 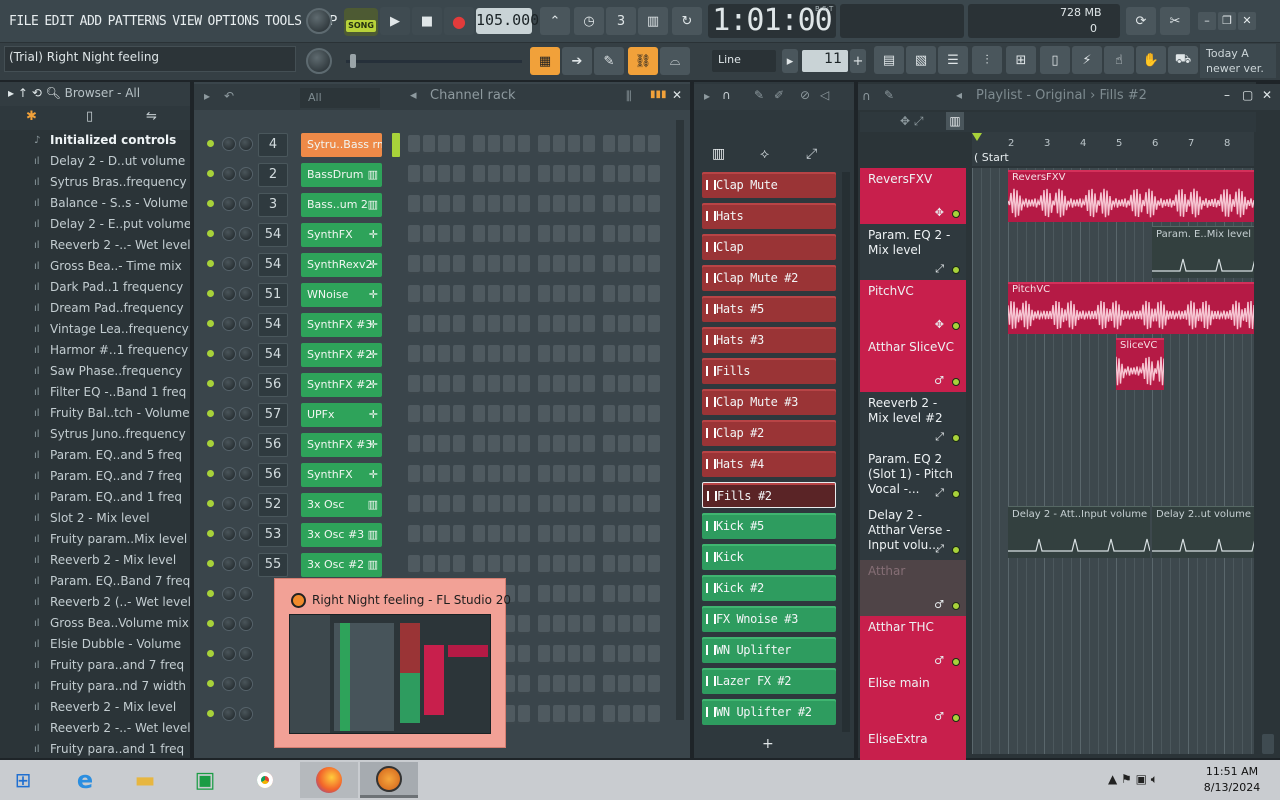 I want to click on channel-mixer-track: 57, so click(x=273, y=415).